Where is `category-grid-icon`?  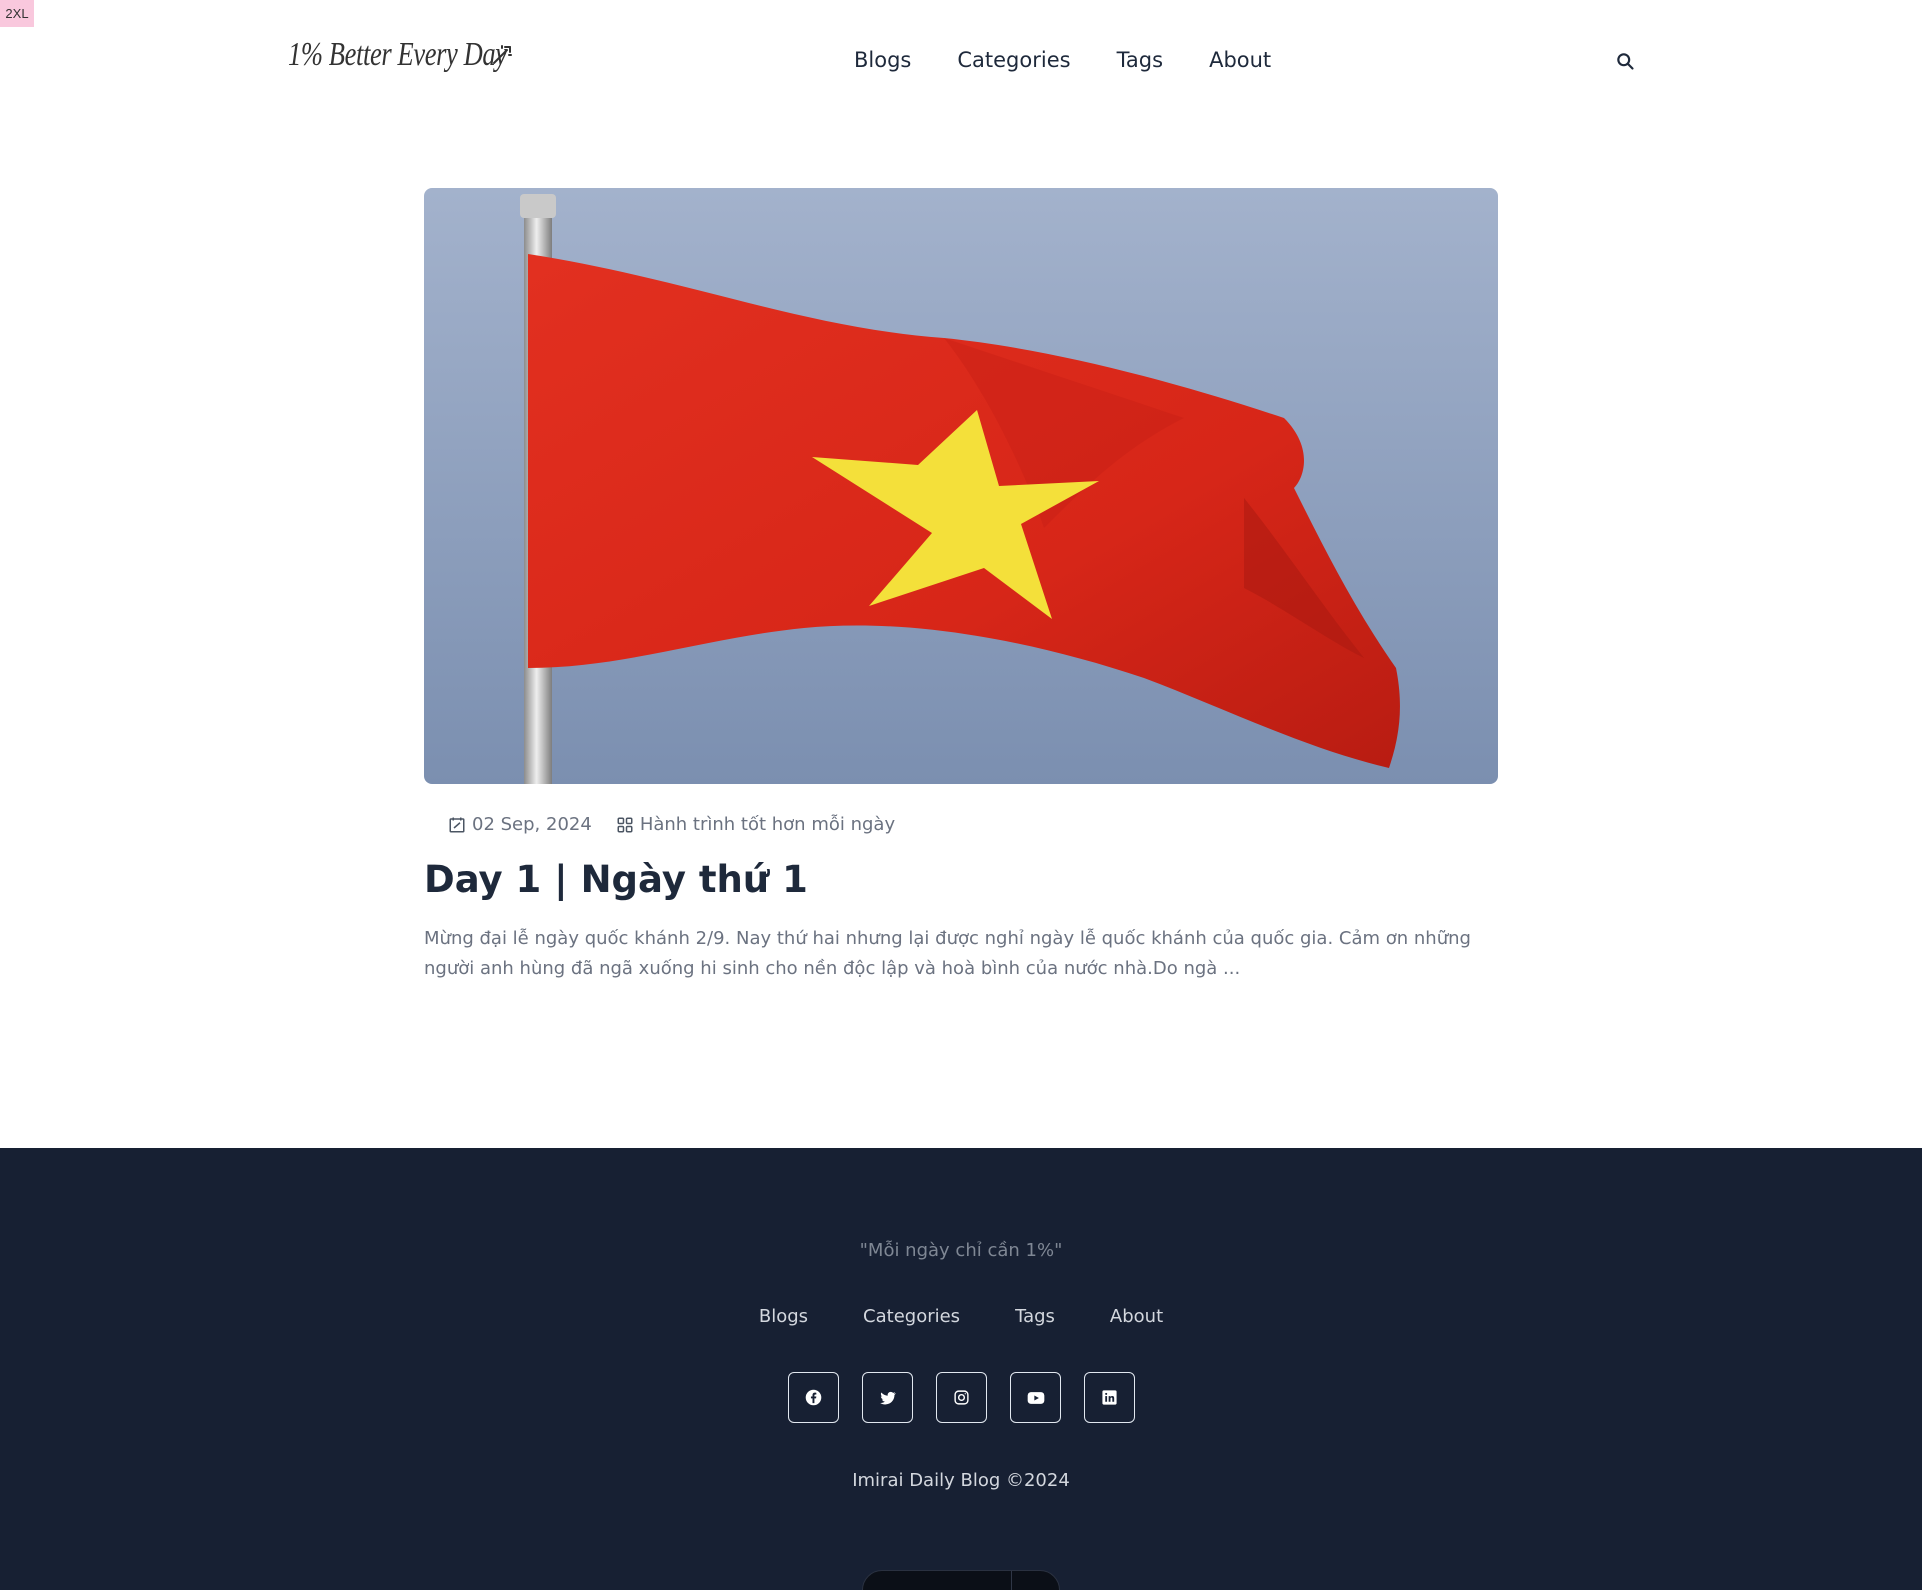 category-grid-icon is located at coordinates (625, 824).